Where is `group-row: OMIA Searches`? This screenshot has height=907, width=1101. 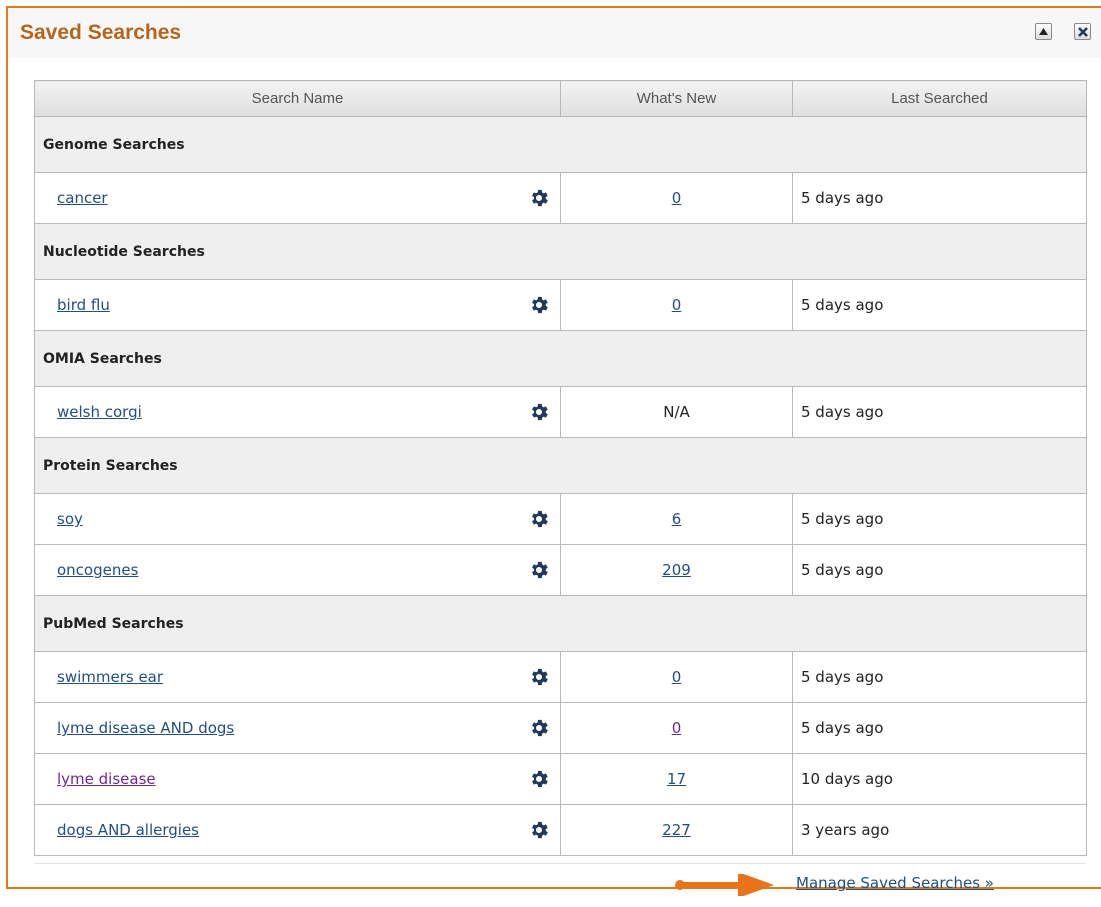
group-row: OMIA Searches is located at coordinates (560, 358).